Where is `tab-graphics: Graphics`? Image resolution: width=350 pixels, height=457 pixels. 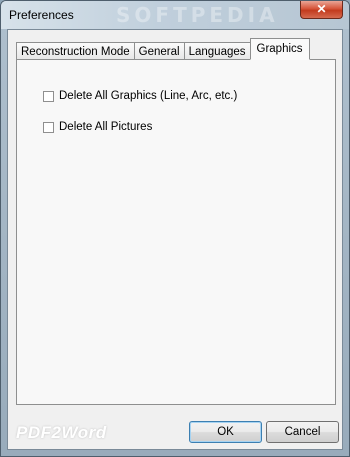 tab-graphics: Graphics is located at coordinates (279, 49).